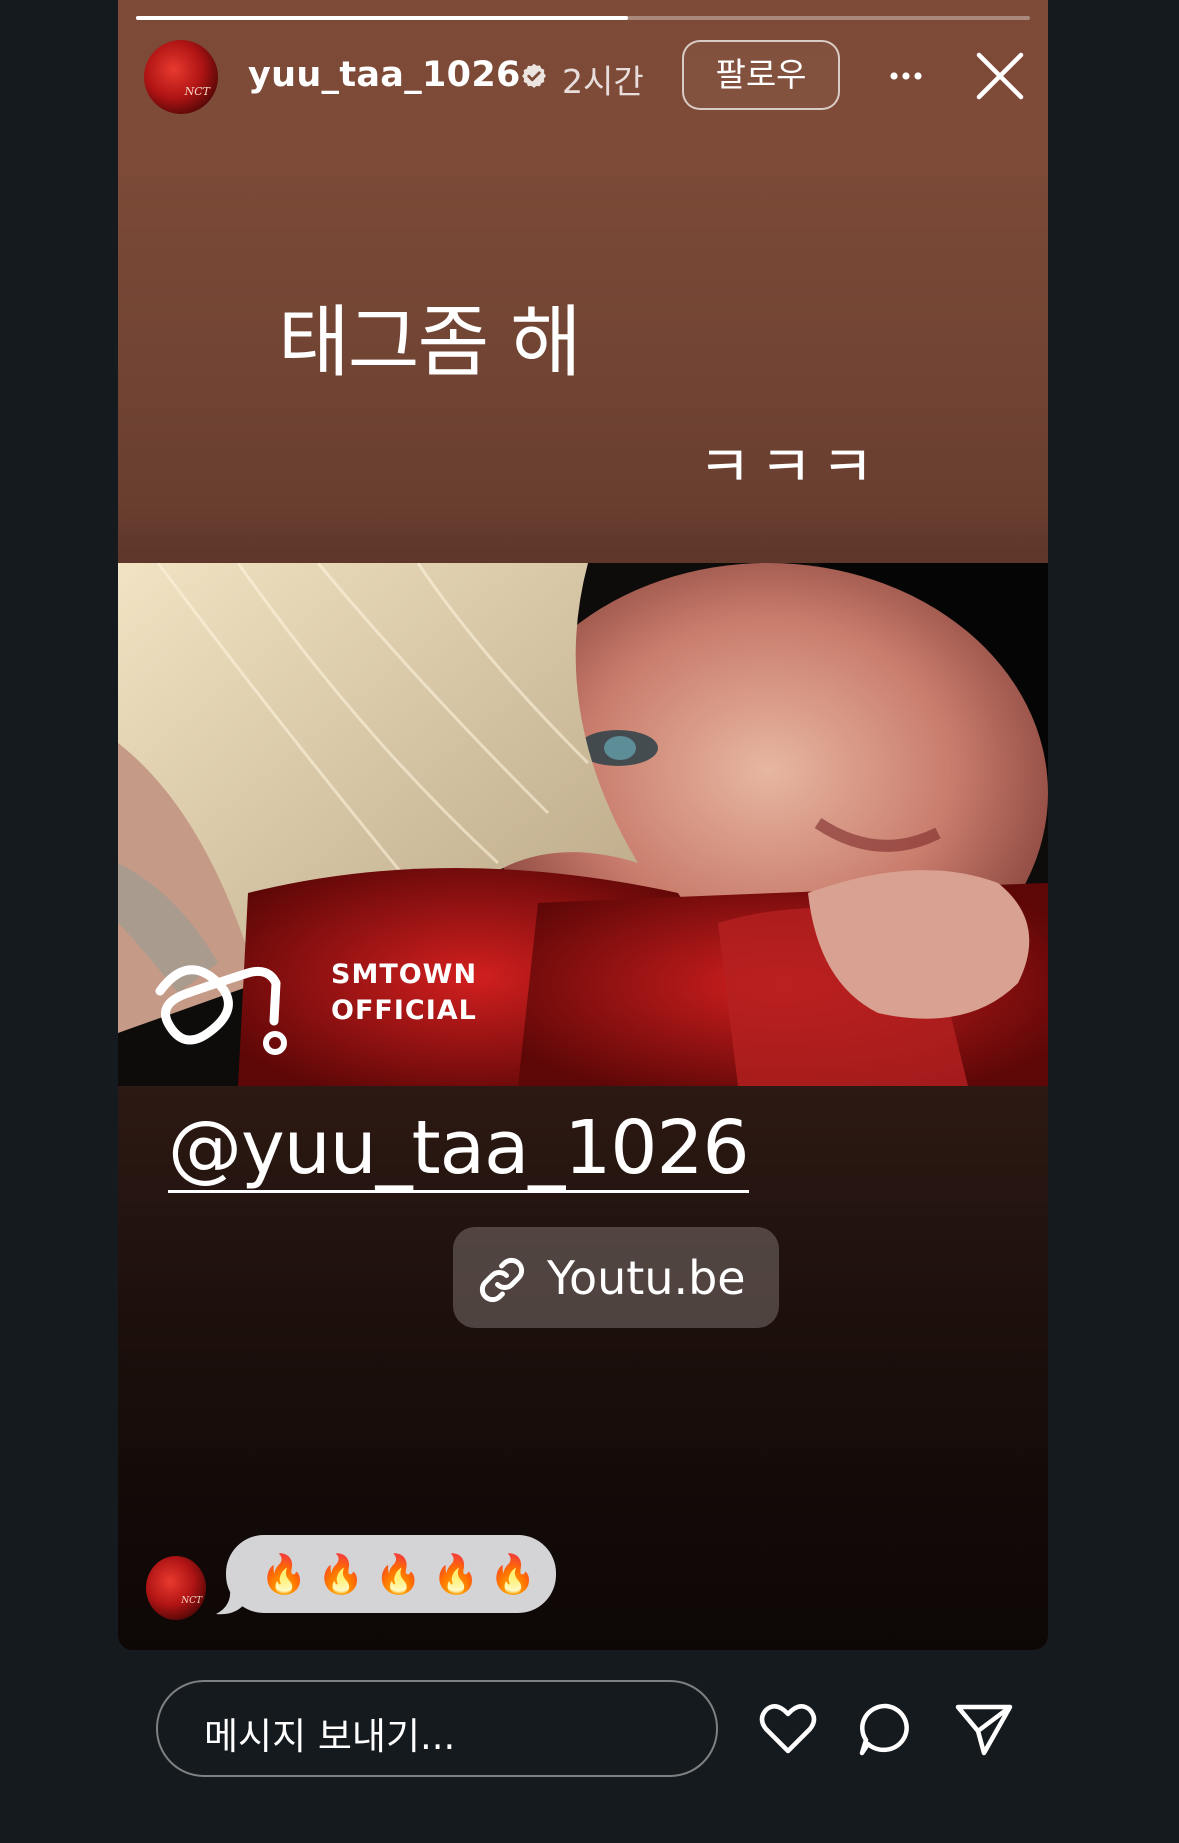  Describe the element at coordinates (1000, 76) in the screenshot. I see `close-icon` at that location.